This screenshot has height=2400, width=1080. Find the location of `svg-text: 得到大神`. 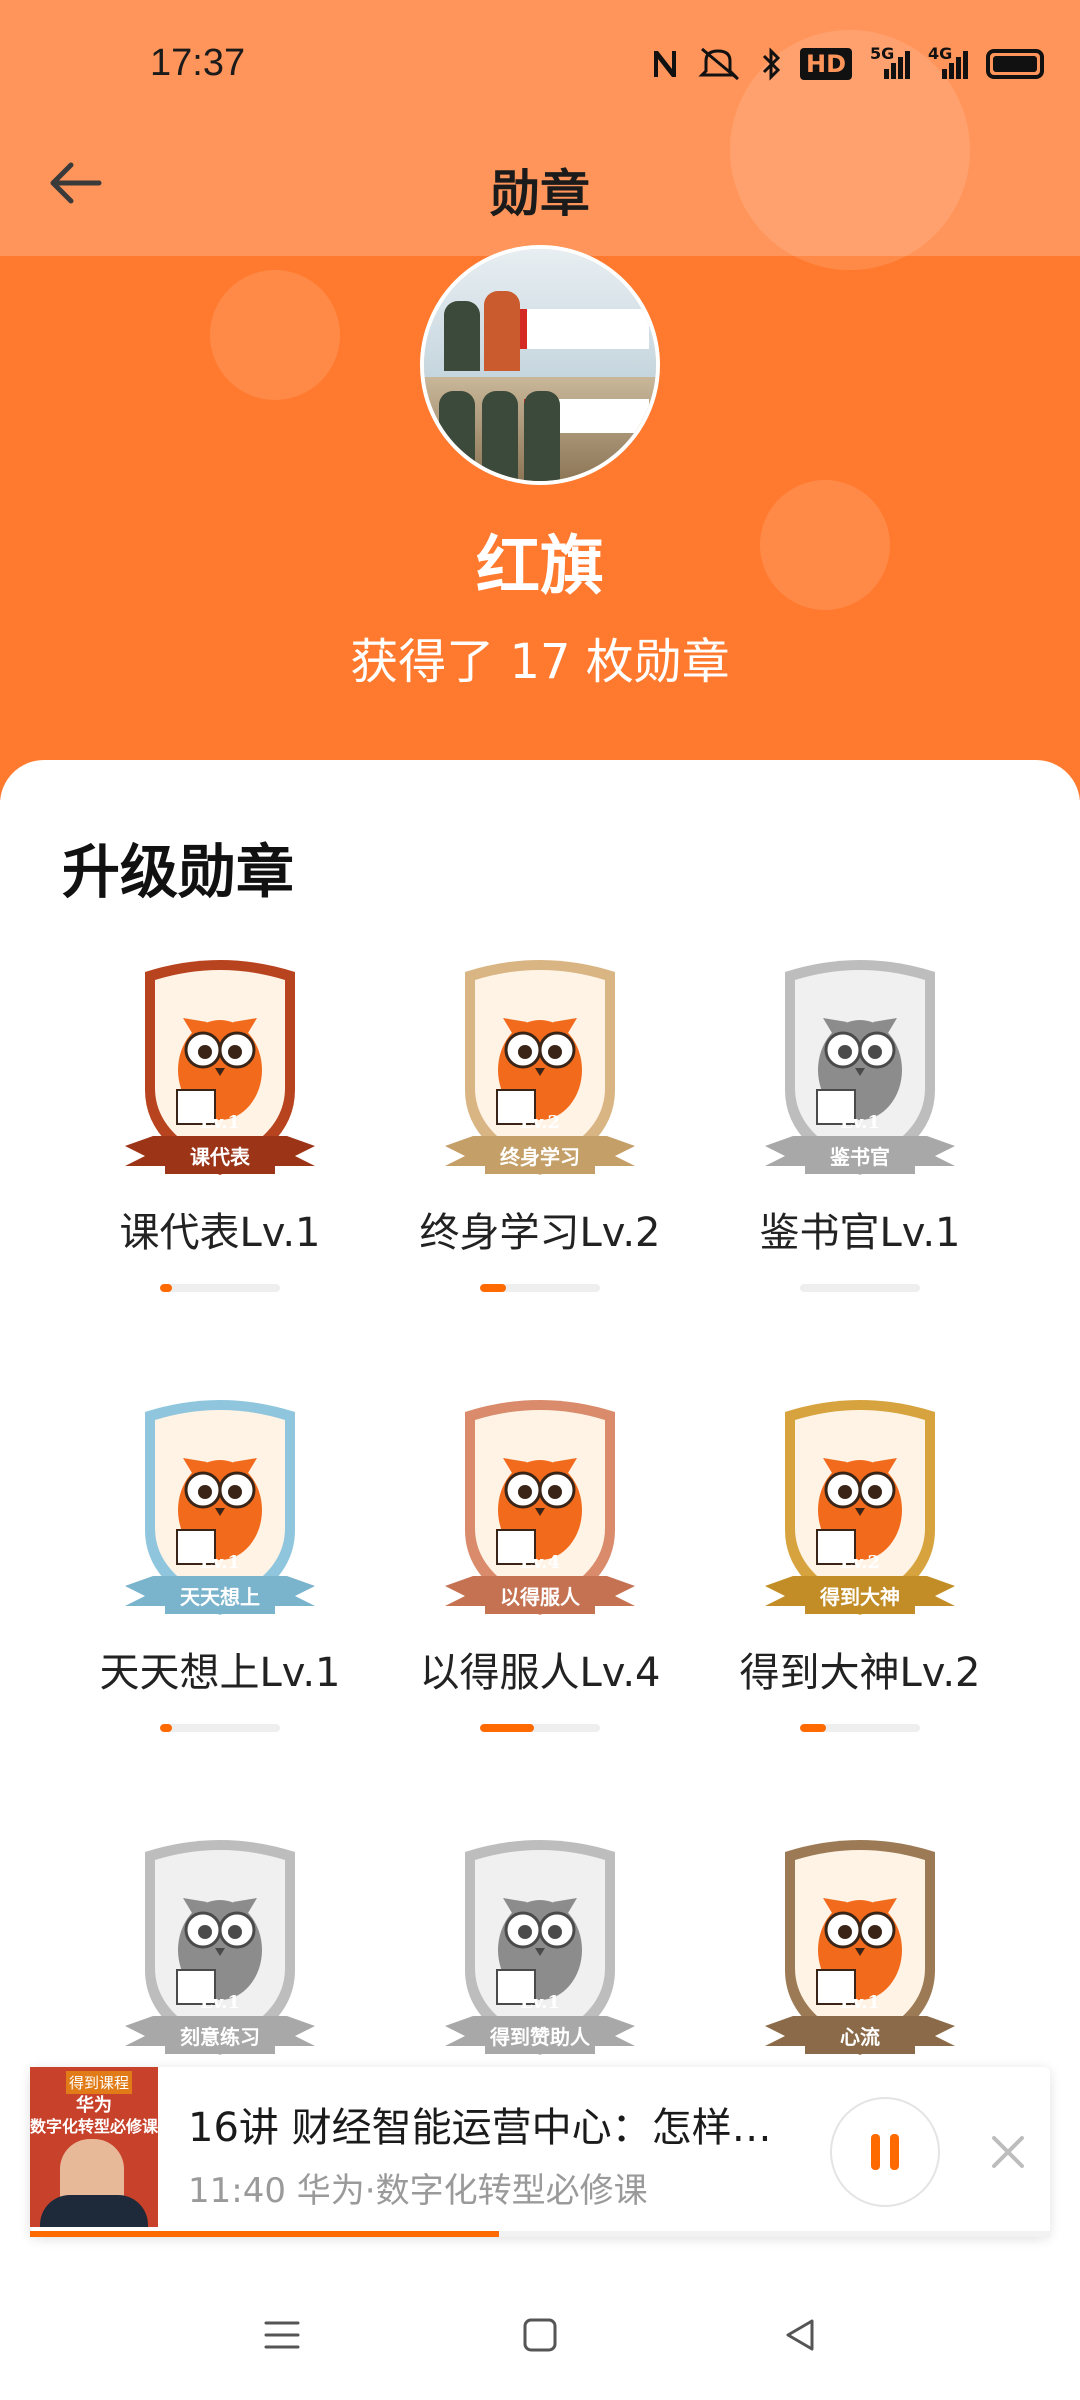

svg-text: 得到大神 is located at coordinates (859, 1597).